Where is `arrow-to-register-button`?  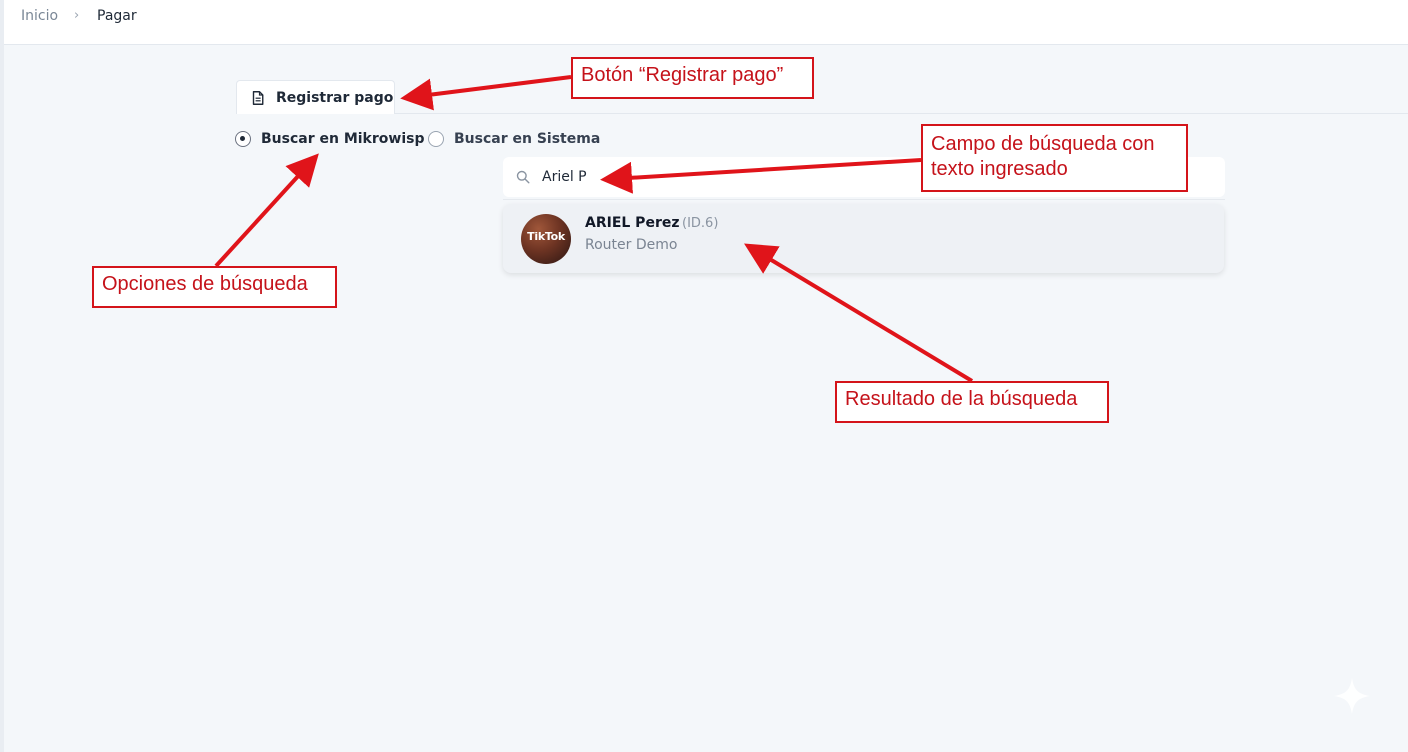 arrow-to-register-button is located at coordinates (486, 93).